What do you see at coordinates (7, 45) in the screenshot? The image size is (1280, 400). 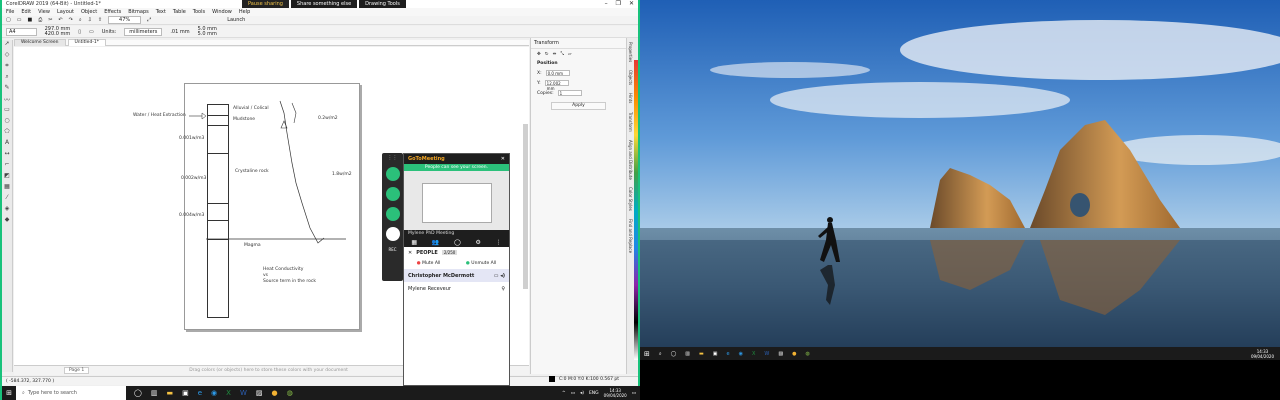 I see `pick-tool-icon: ➚` at bounding box center [7, 45].